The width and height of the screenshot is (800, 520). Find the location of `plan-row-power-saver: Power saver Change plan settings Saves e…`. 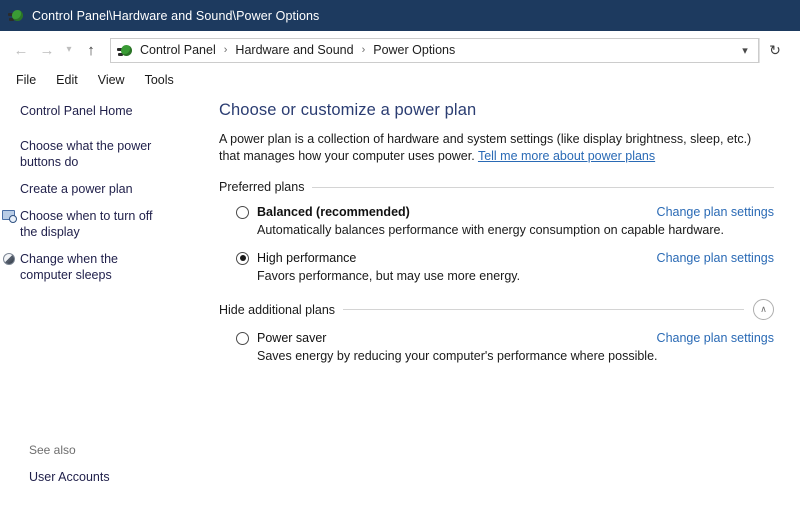

plan-row-power-saver: Power saver Change plan settings Saves e… is located at coordinates (496, 347).